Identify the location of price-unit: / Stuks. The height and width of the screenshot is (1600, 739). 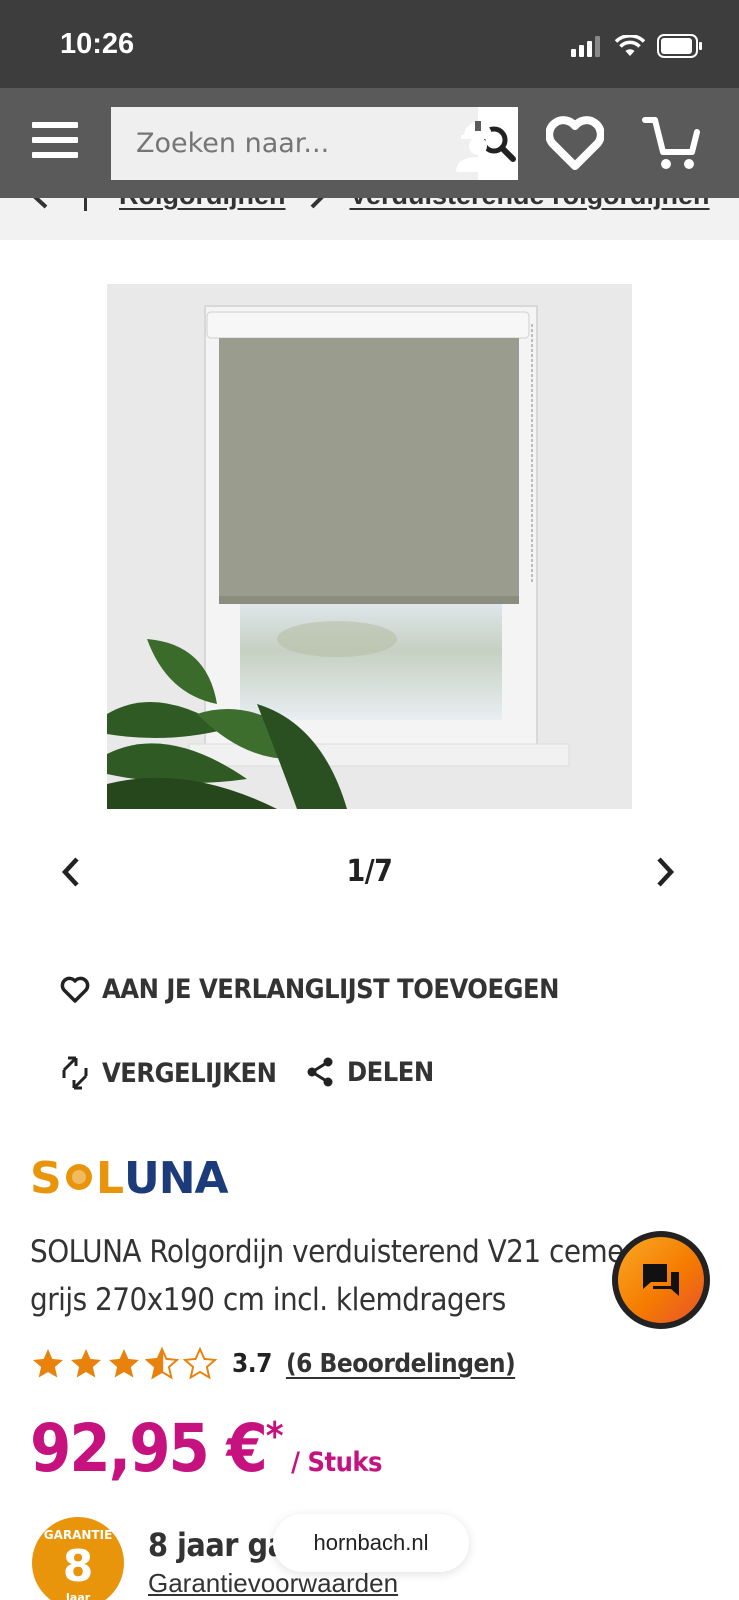
(337, 1462).